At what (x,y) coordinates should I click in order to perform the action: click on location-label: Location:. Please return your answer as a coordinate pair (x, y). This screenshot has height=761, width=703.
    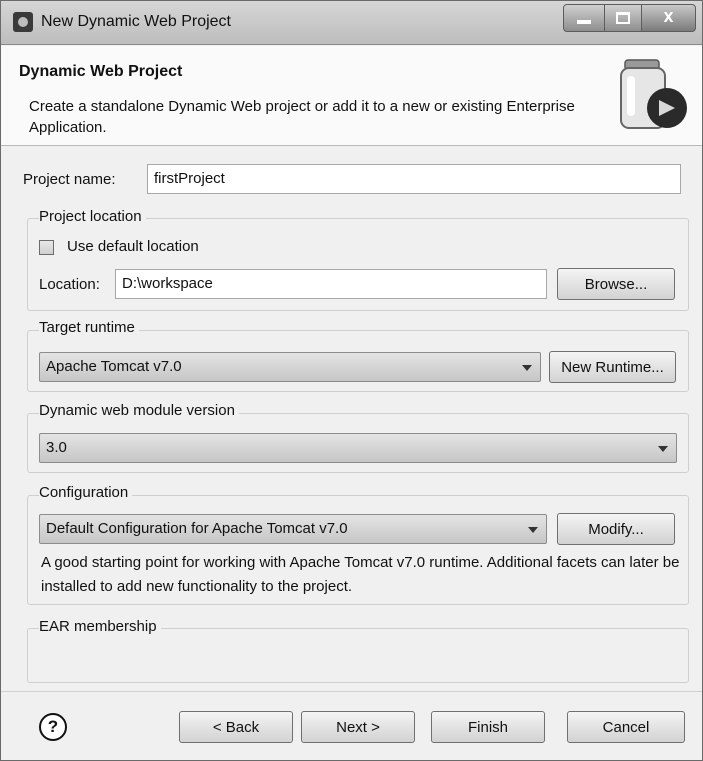
    Looking at the image, I should click on (69, 284).